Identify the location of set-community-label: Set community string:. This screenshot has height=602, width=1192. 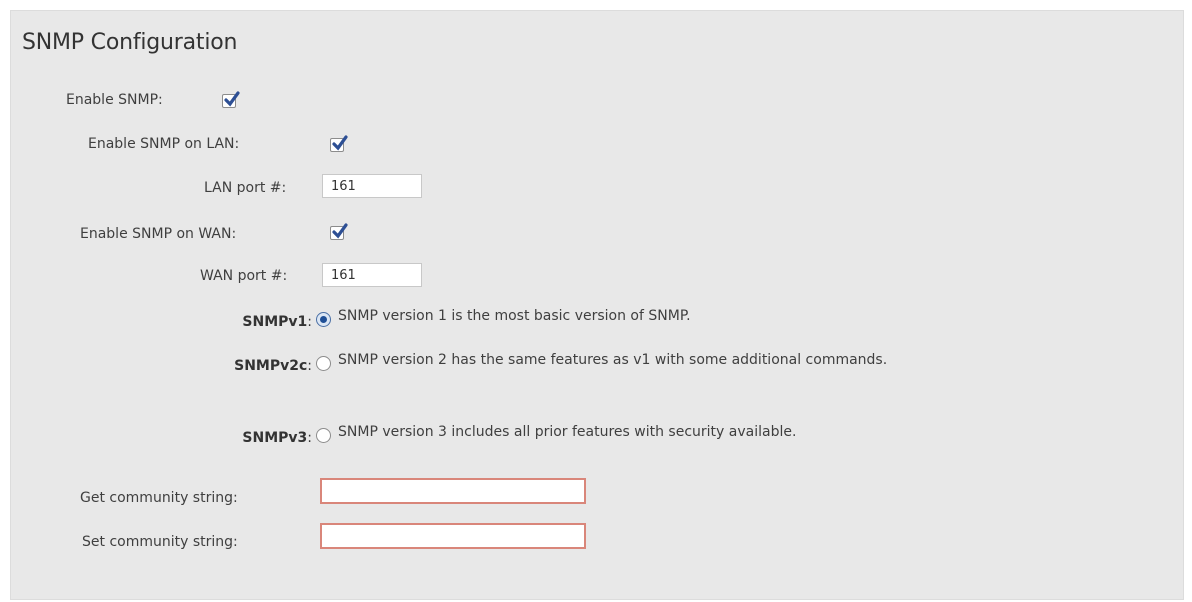
(160, 542).